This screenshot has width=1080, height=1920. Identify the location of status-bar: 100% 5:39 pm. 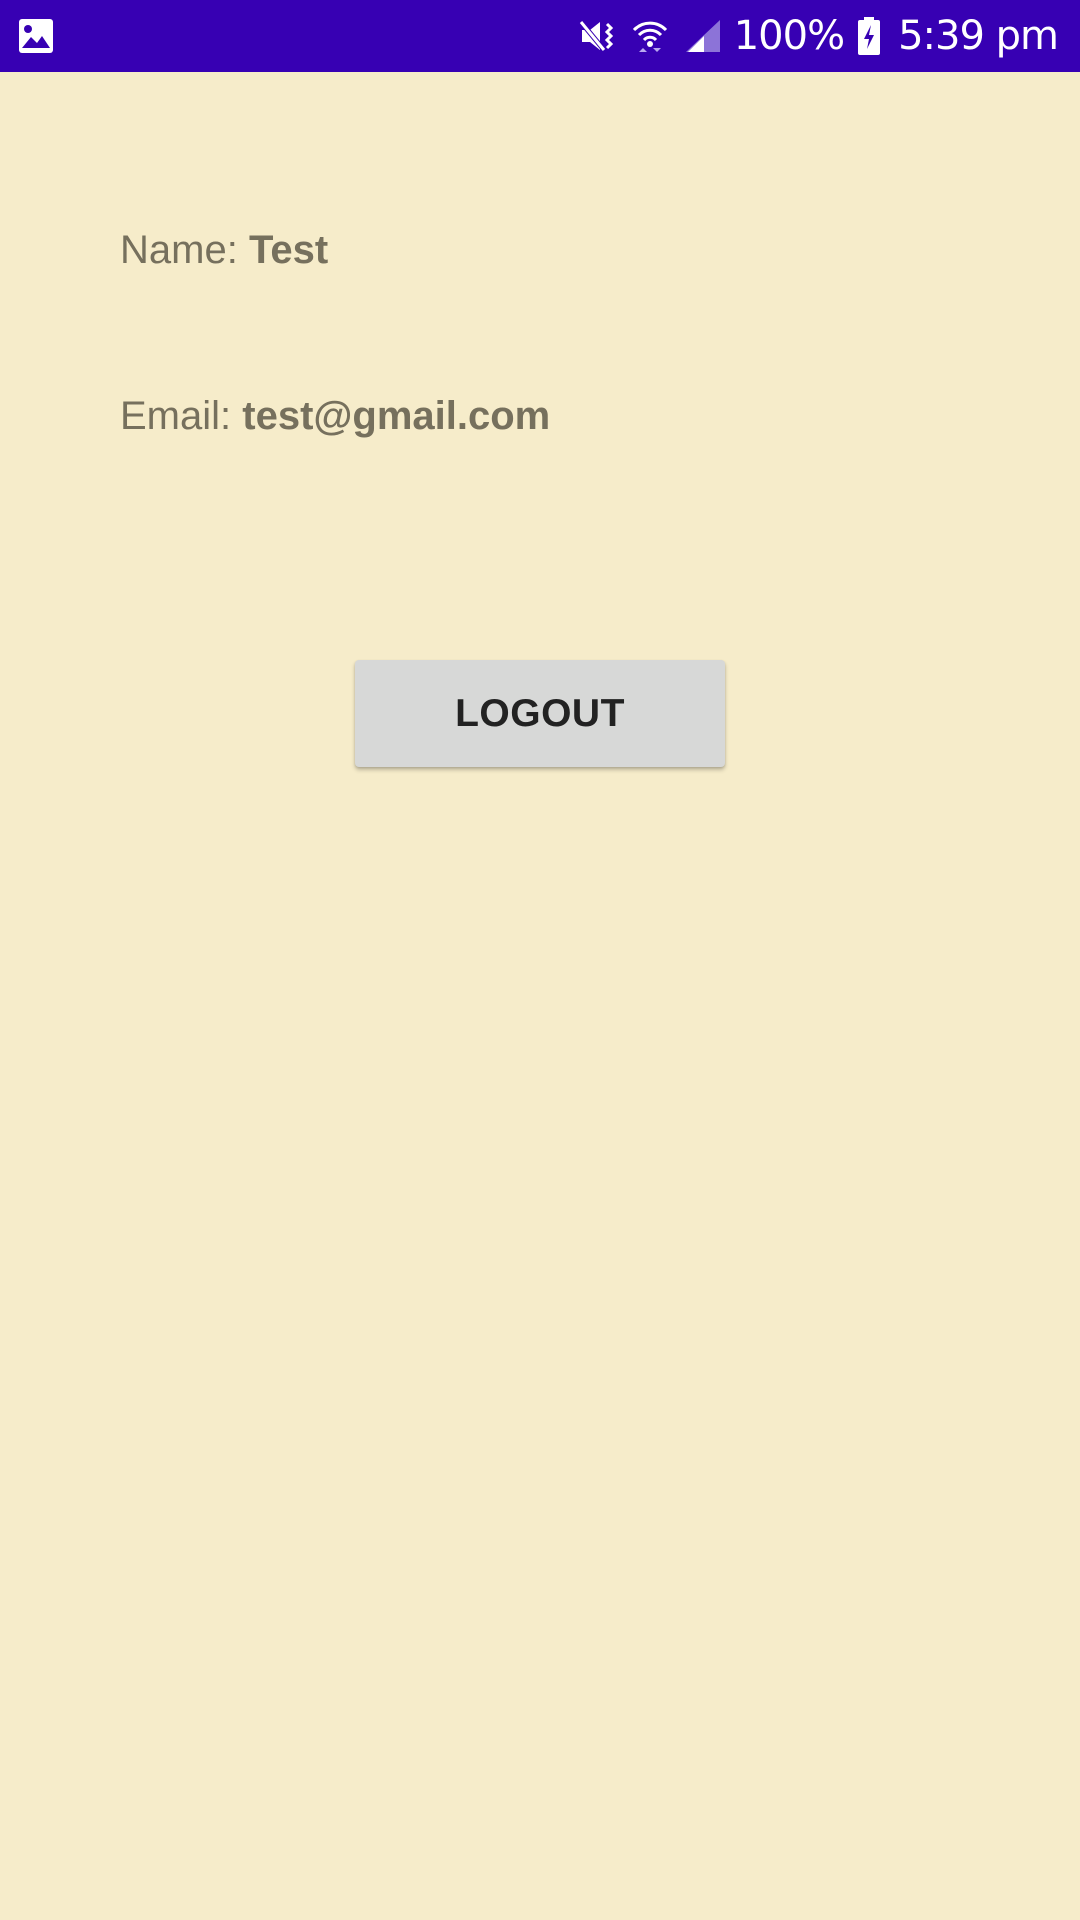
(540, 36).